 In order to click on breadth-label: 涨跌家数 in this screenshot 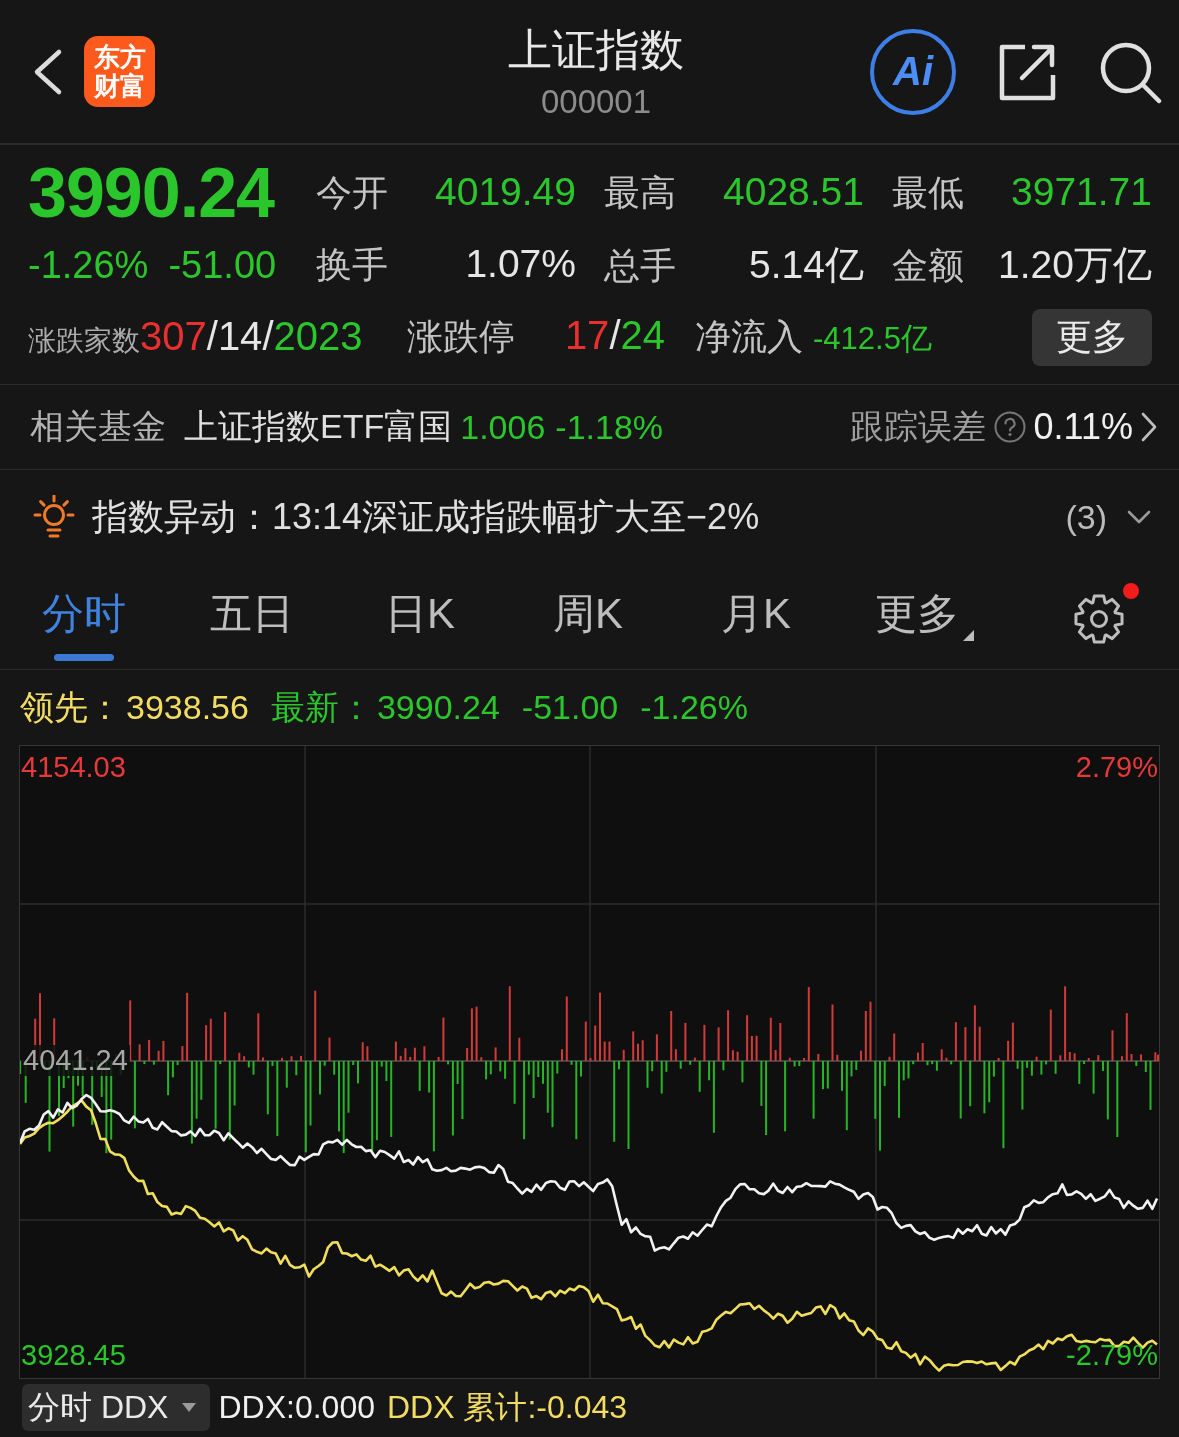, I will do `click(84, 341)`.